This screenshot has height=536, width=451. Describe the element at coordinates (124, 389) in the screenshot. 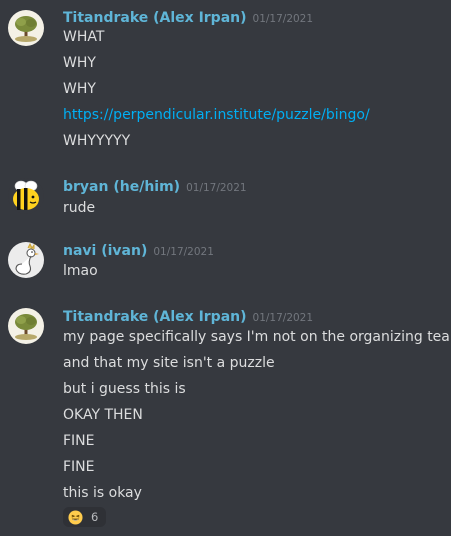

I see `message-text: but i guess this is` at that location.